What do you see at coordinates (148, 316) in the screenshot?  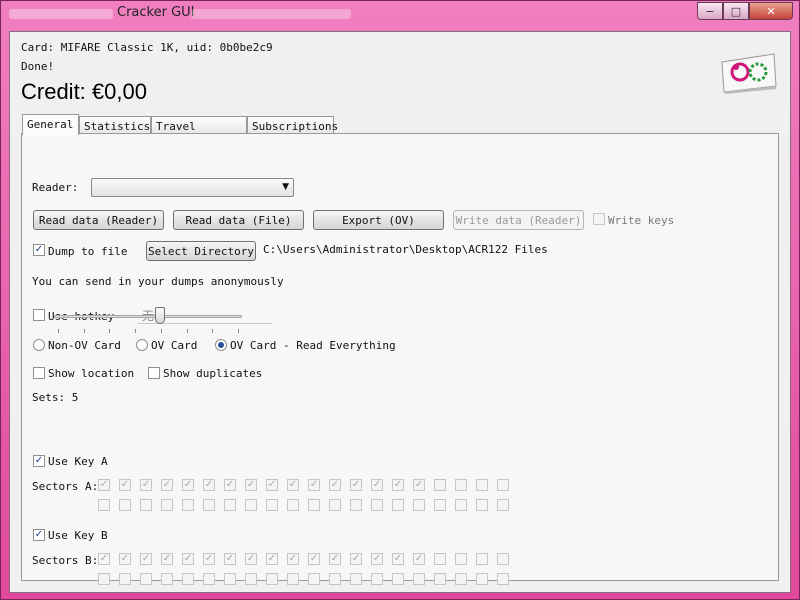 I see `sets-slider-track` at bounding box center [148, 316].